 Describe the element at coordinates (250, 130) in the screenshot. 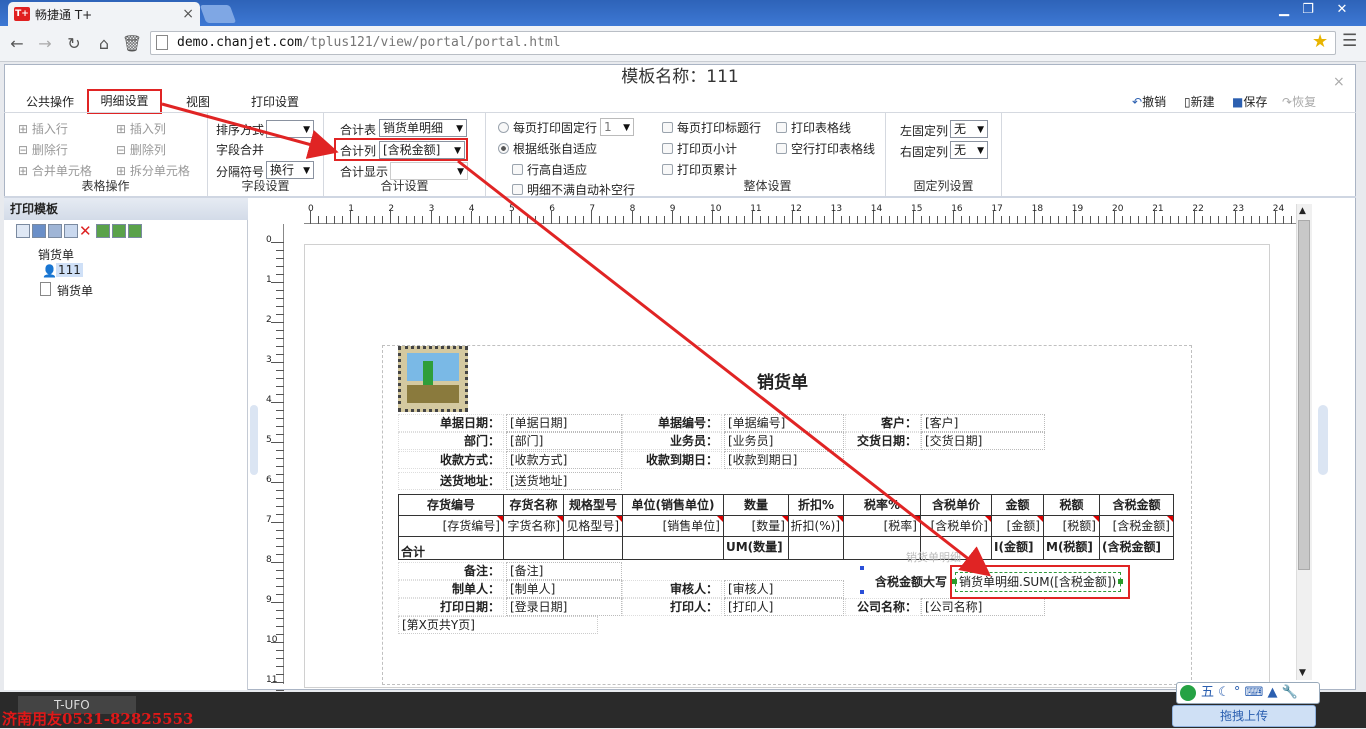

I see `arrow-to-total-col` at that location.